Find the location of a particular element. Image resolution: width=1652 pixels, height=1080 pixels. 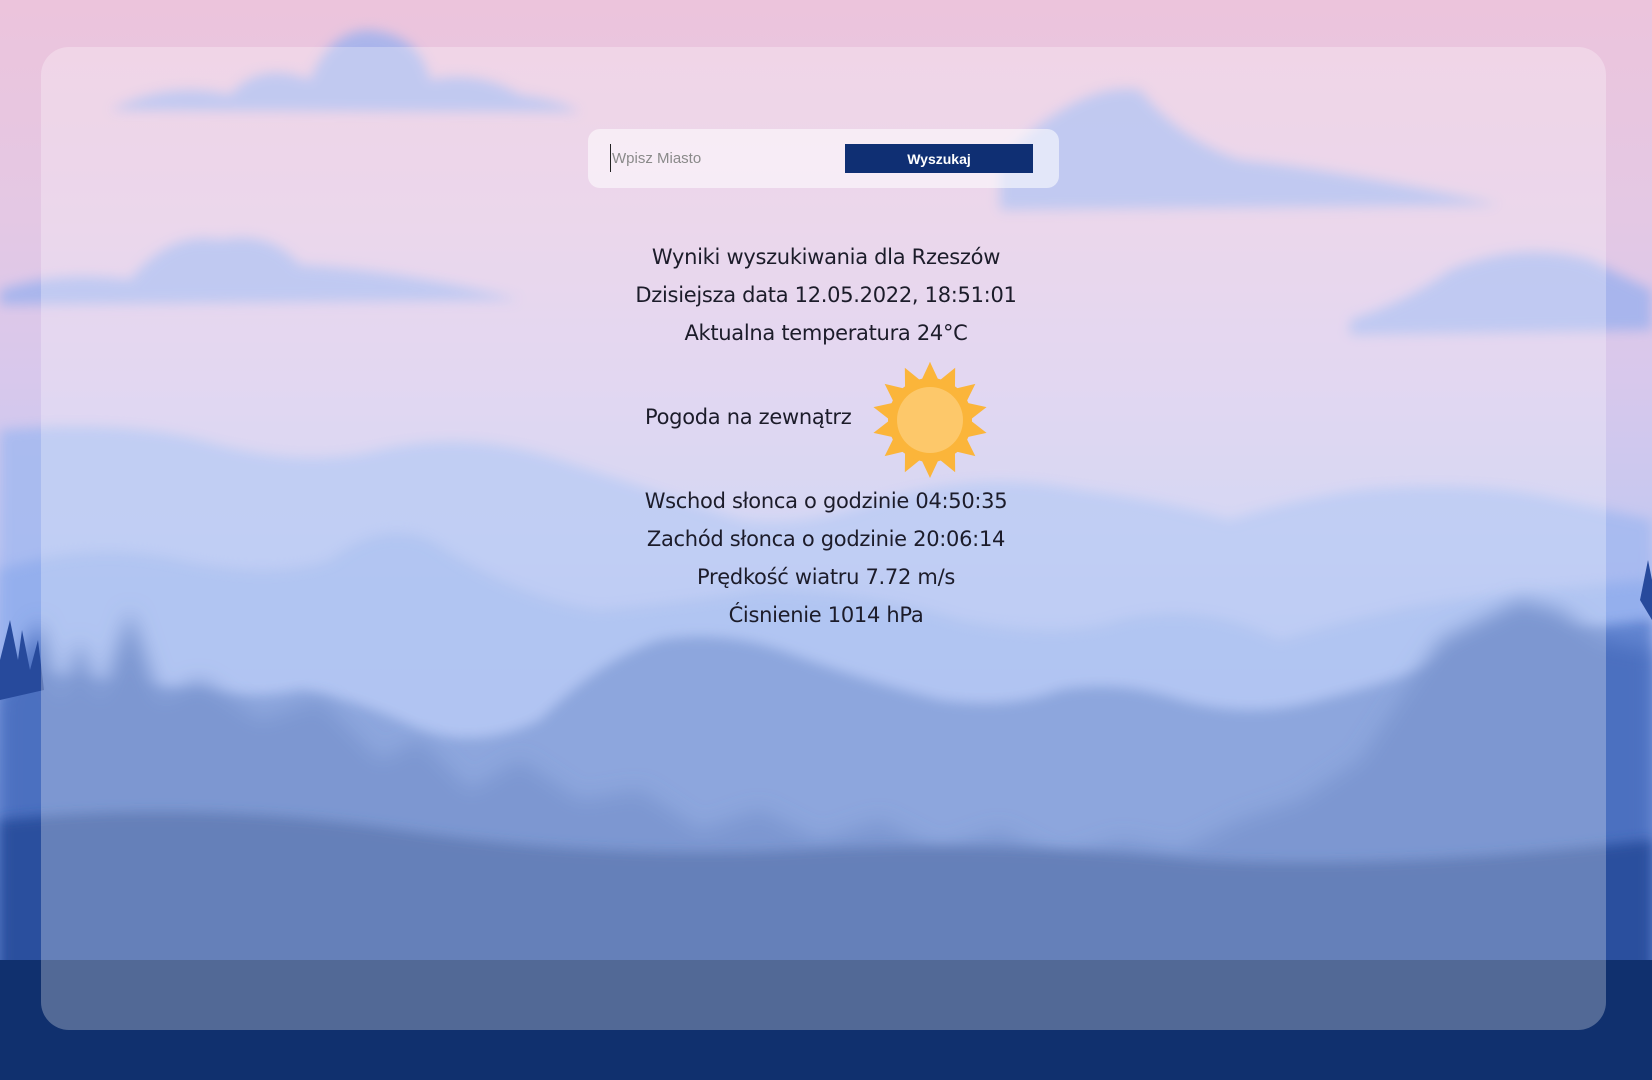

sunrise-time: Wschod słonca o godzinie 04:50:35 is located at coordinates (826, 501).